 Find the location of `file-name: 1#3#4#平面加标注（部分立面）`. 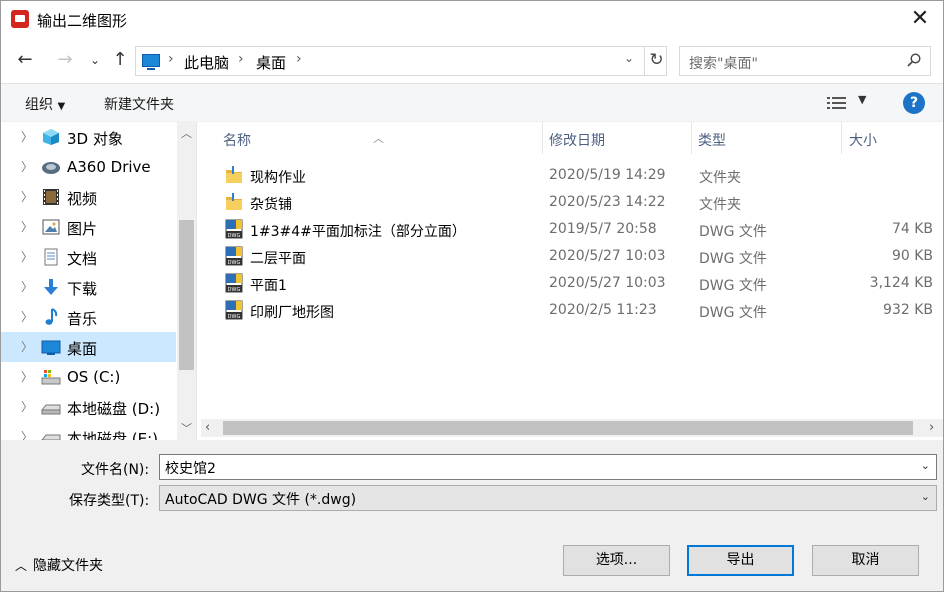

file-name: 1#3#4#平面加标注（部分立面） is located at coordinates (358, 232).